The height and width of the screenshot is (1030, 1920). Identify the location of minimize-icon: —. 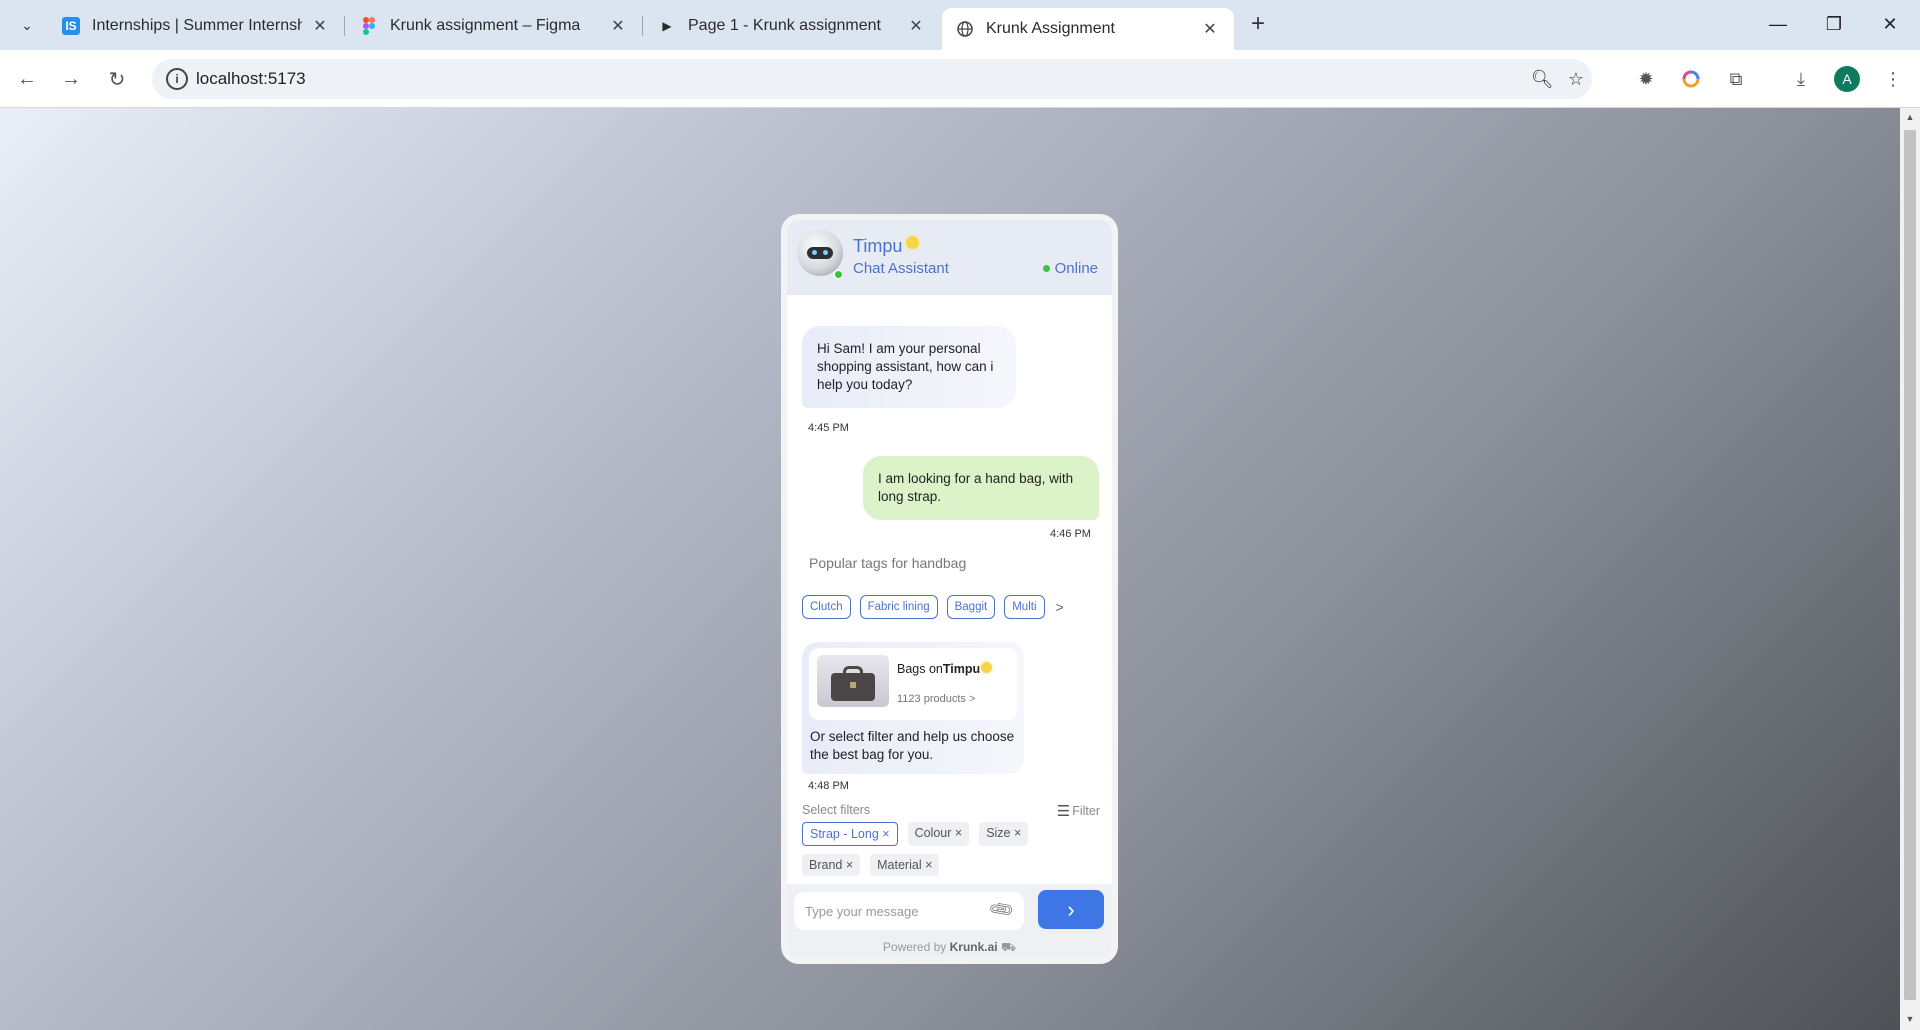
(1778, 24).